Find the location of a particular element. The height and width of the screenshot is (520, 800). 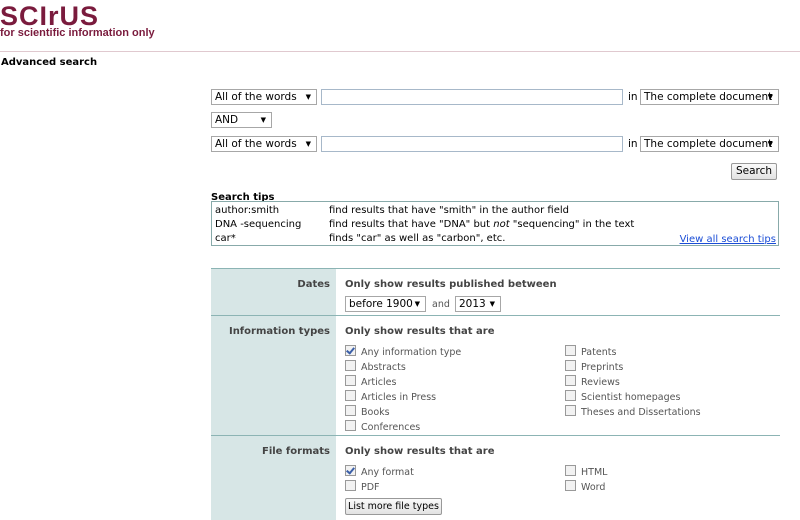

operator-value: AND is located at coordinates (227, 120).